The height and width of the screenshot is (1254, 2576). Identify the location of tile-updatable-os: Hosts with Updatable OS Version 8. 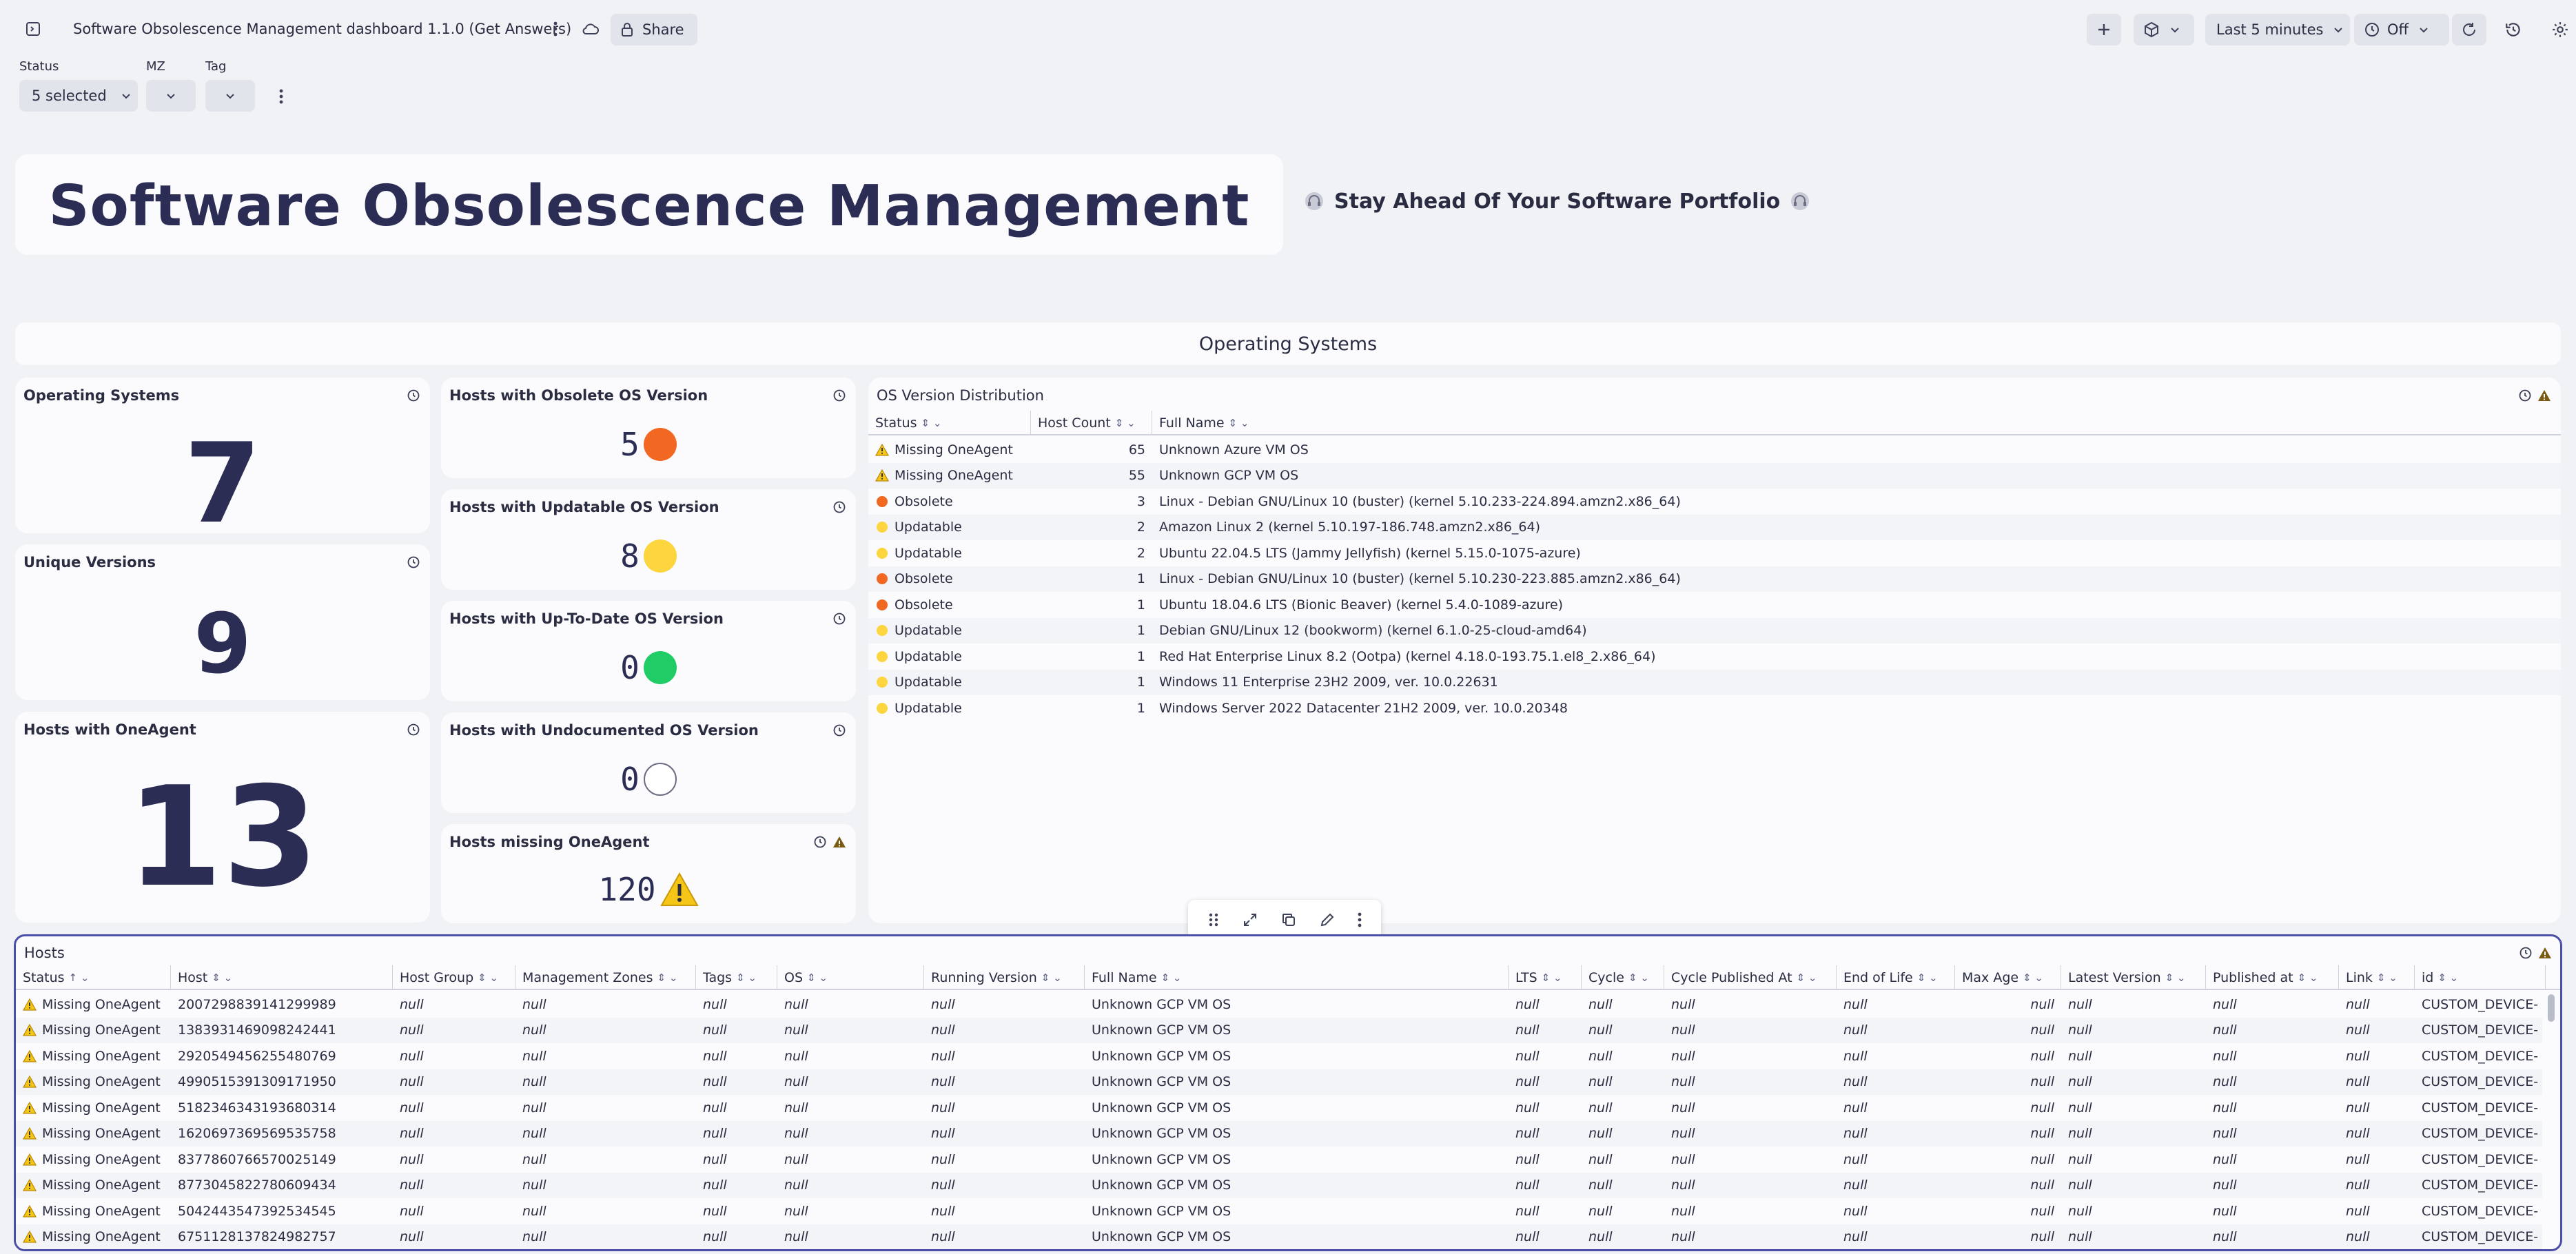
(648, 539).